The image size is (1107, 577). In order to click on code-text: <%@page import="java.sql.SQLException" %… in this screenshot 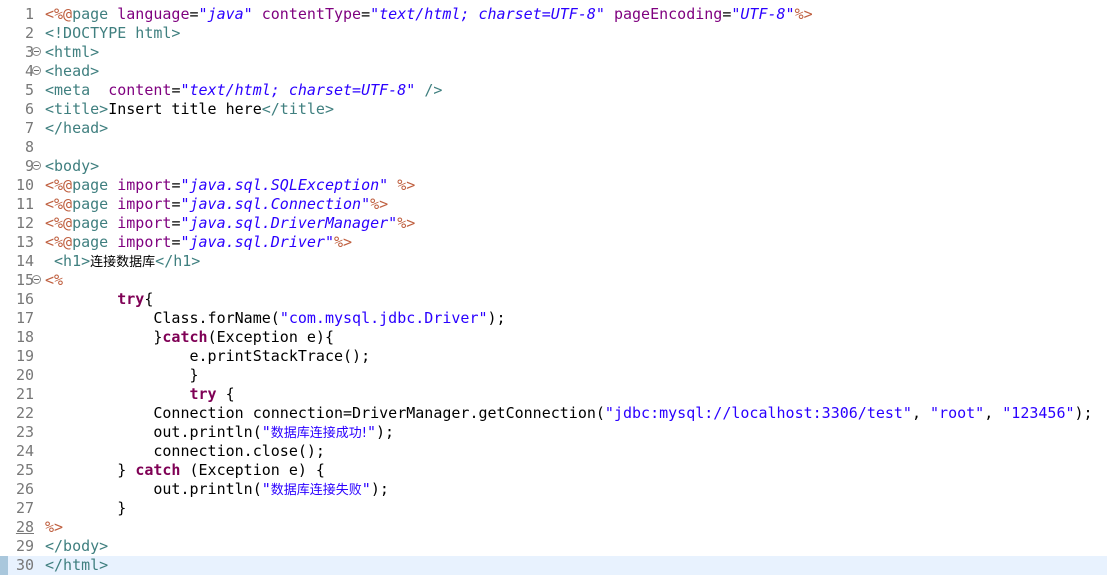, I will do `click(230, 185)`.